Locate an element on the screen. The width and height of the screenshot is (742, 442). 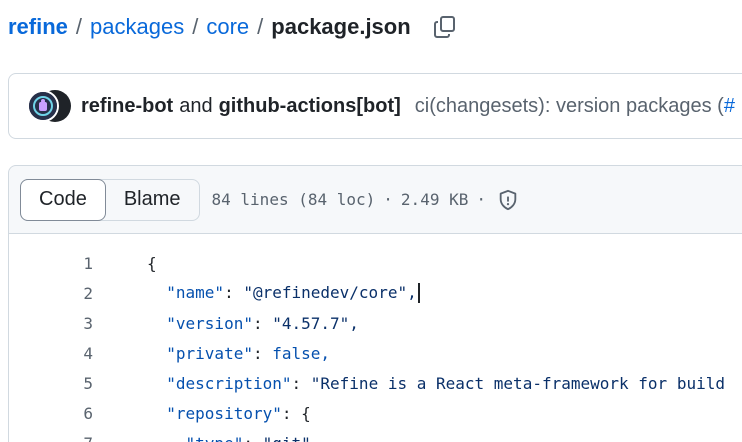
code-line: 2 "name": "@refinedev/core", is located at coordinates (375, 293).